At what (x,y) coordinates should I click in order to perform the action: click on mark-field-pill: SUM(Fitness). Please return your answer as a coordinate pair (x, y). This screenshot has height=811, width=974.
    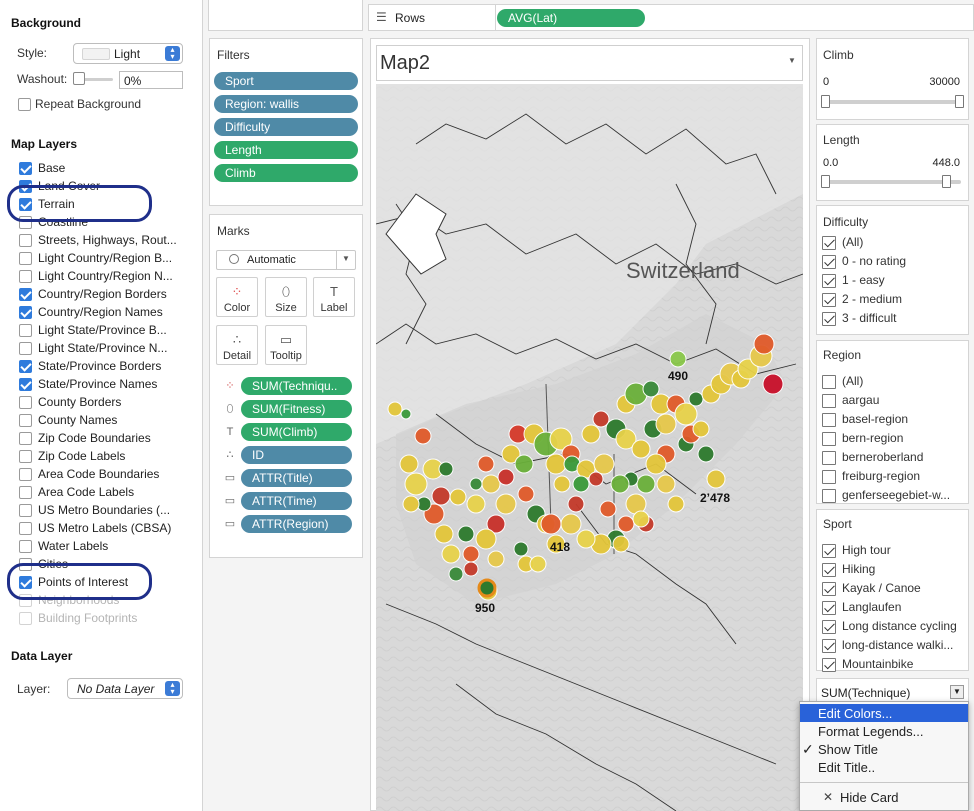
    Looking at the image, I should click on (296, 409).